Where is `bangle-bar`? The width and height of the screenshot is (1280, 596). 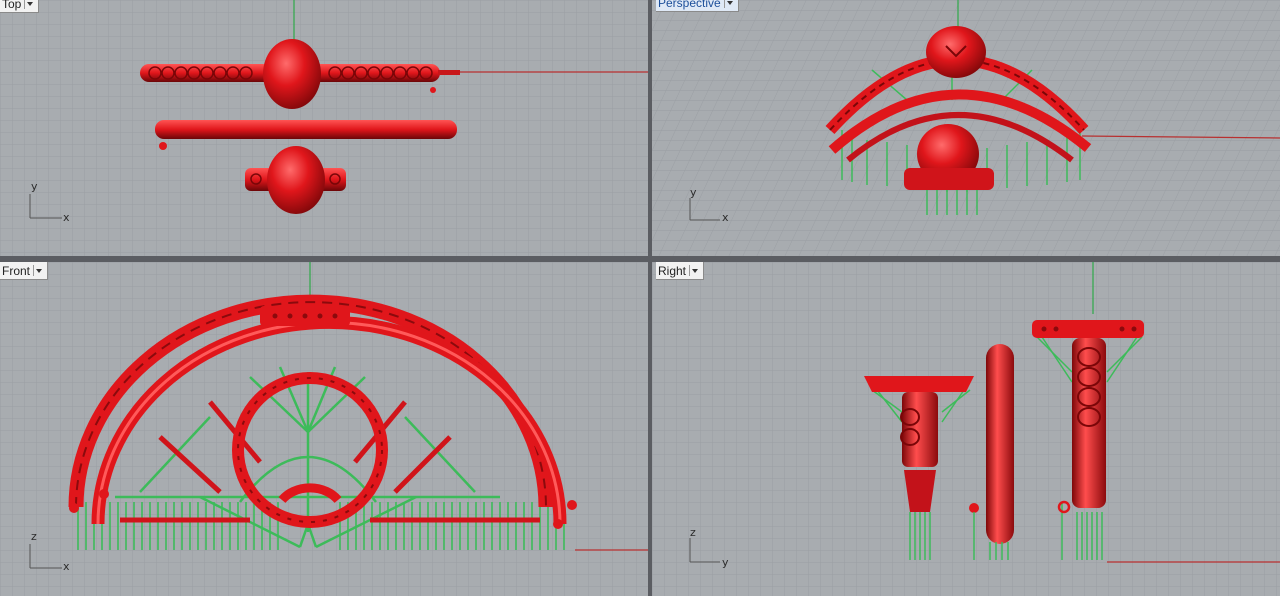 bangle-bar is located at coordinates (306, 129).